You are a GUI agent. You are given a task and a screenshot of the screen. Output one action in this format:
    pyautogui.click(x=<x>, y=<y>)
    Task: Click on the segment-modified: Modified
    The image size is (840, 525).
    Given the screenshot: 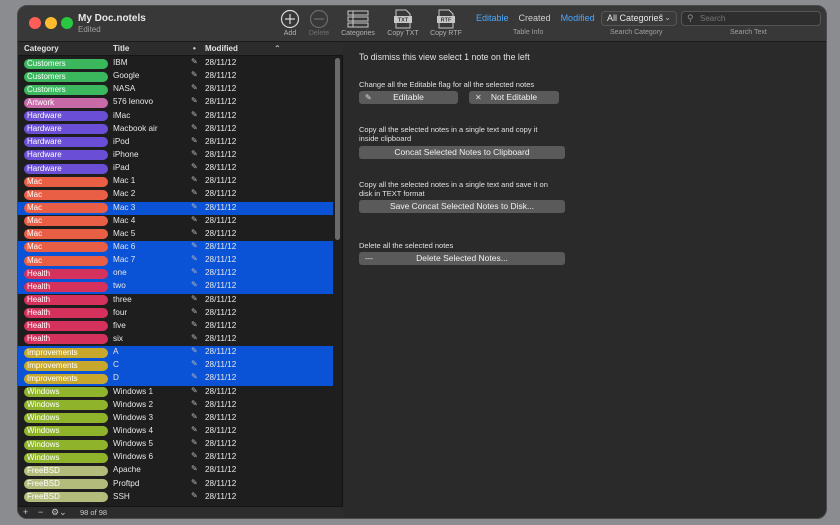 What is the action you would take?
    pyautogui.click(x=578, y=19)
    